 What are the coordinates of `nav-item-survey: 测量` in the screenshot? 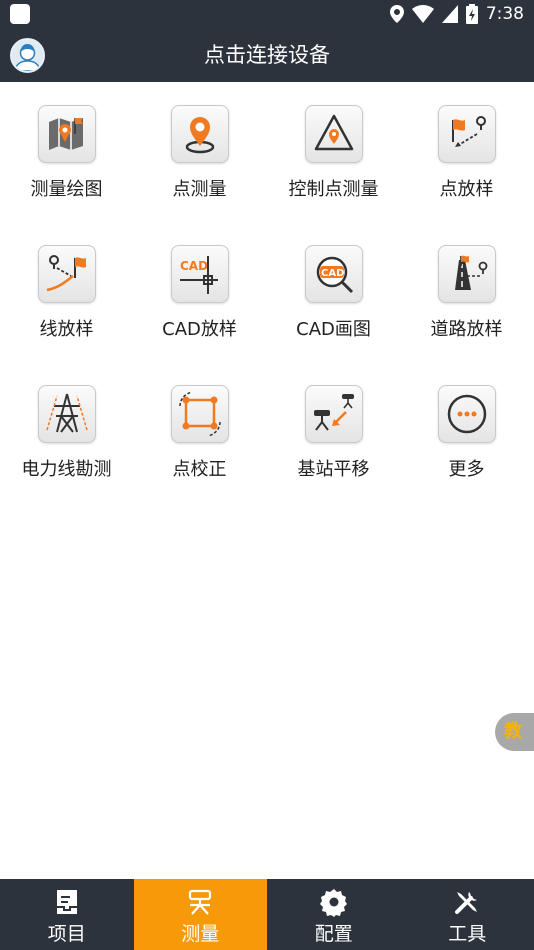 It's located at (200, 914).